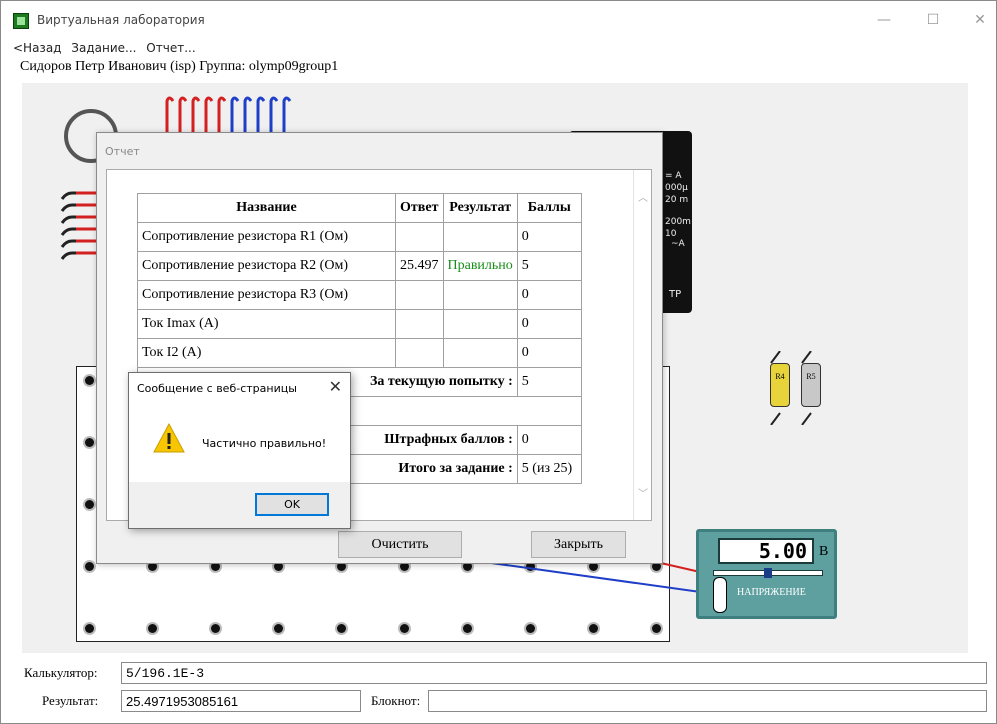  Describe the element at coordinates (933, 20) in the screenshot. I see `maximize-button: ☐` at that location.